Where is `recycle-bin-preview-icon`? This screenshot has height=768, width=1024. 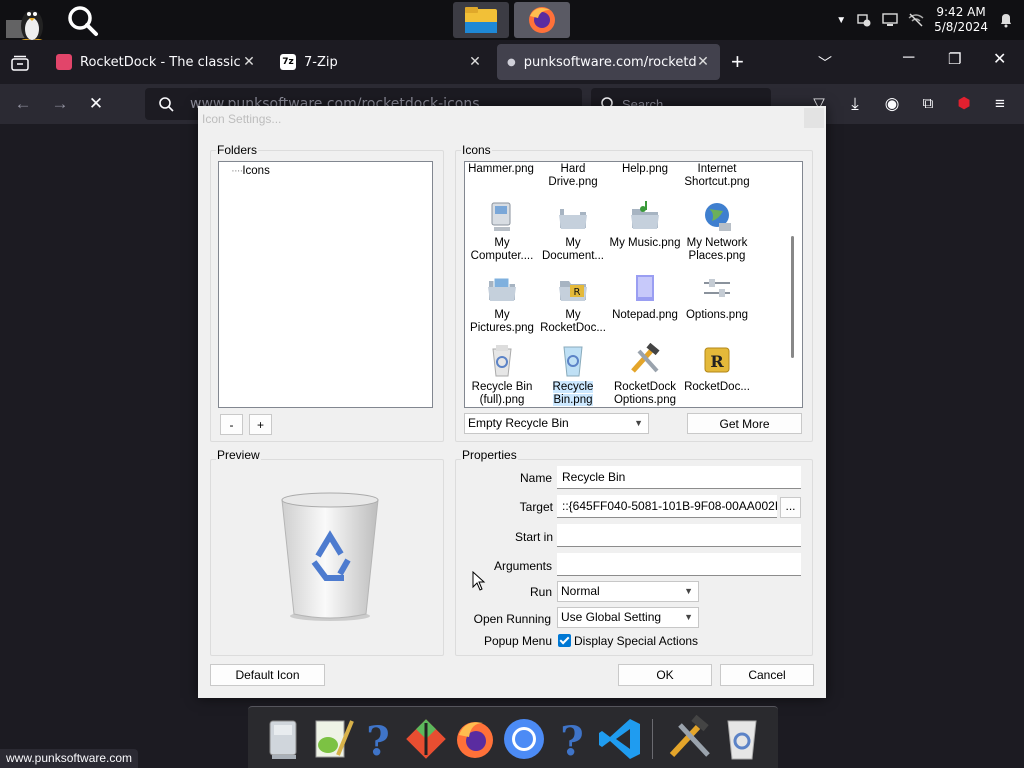 recycle-bin-preview-icon is located at coordinates (330, 556).